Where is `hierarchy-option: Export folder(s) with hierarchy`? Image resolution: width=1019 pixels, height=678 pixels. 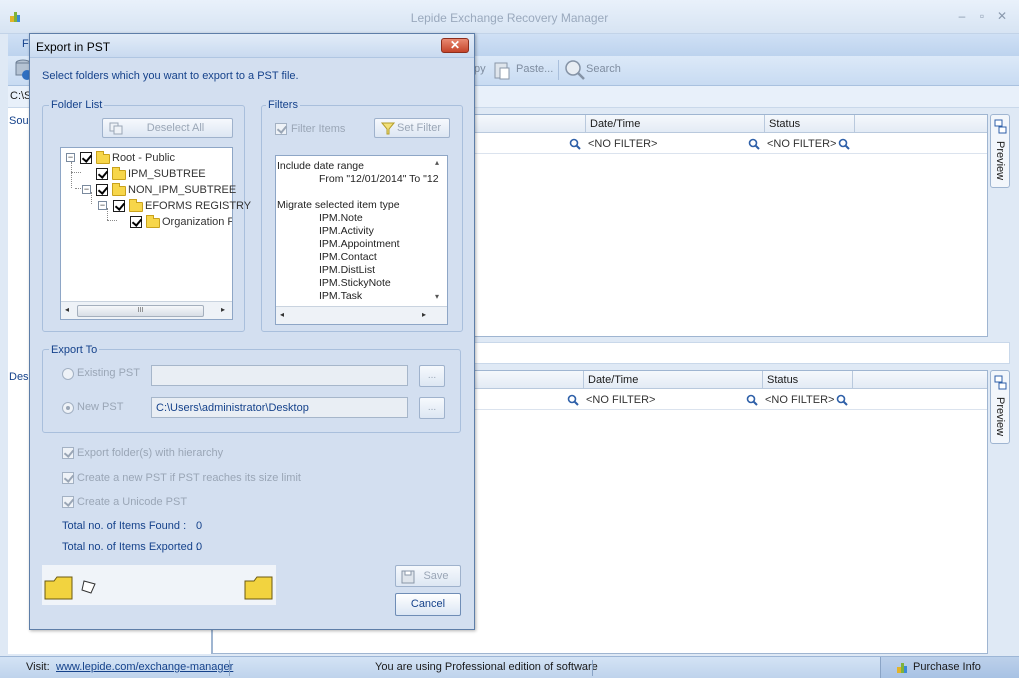
hierarchy-option: Export folder(s) with hierarchy is located at coordinates (212, 454).